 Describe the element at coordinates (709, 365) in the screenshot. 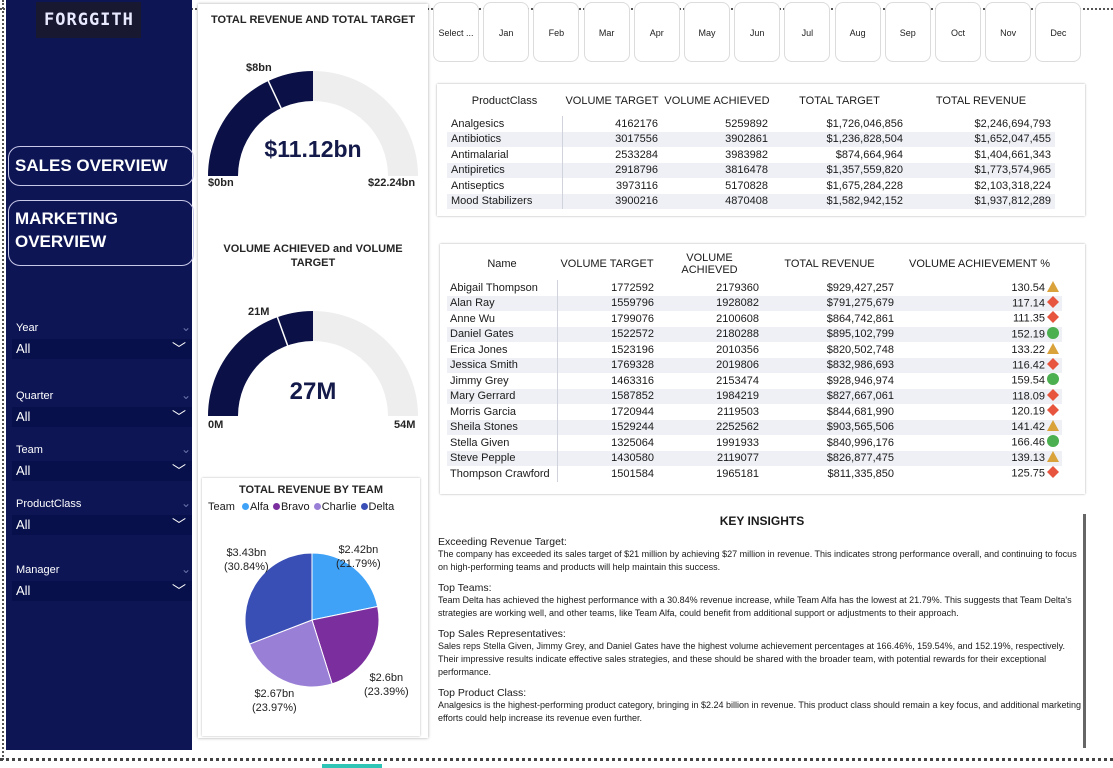

I see `table-cell: 2019806` at that location.